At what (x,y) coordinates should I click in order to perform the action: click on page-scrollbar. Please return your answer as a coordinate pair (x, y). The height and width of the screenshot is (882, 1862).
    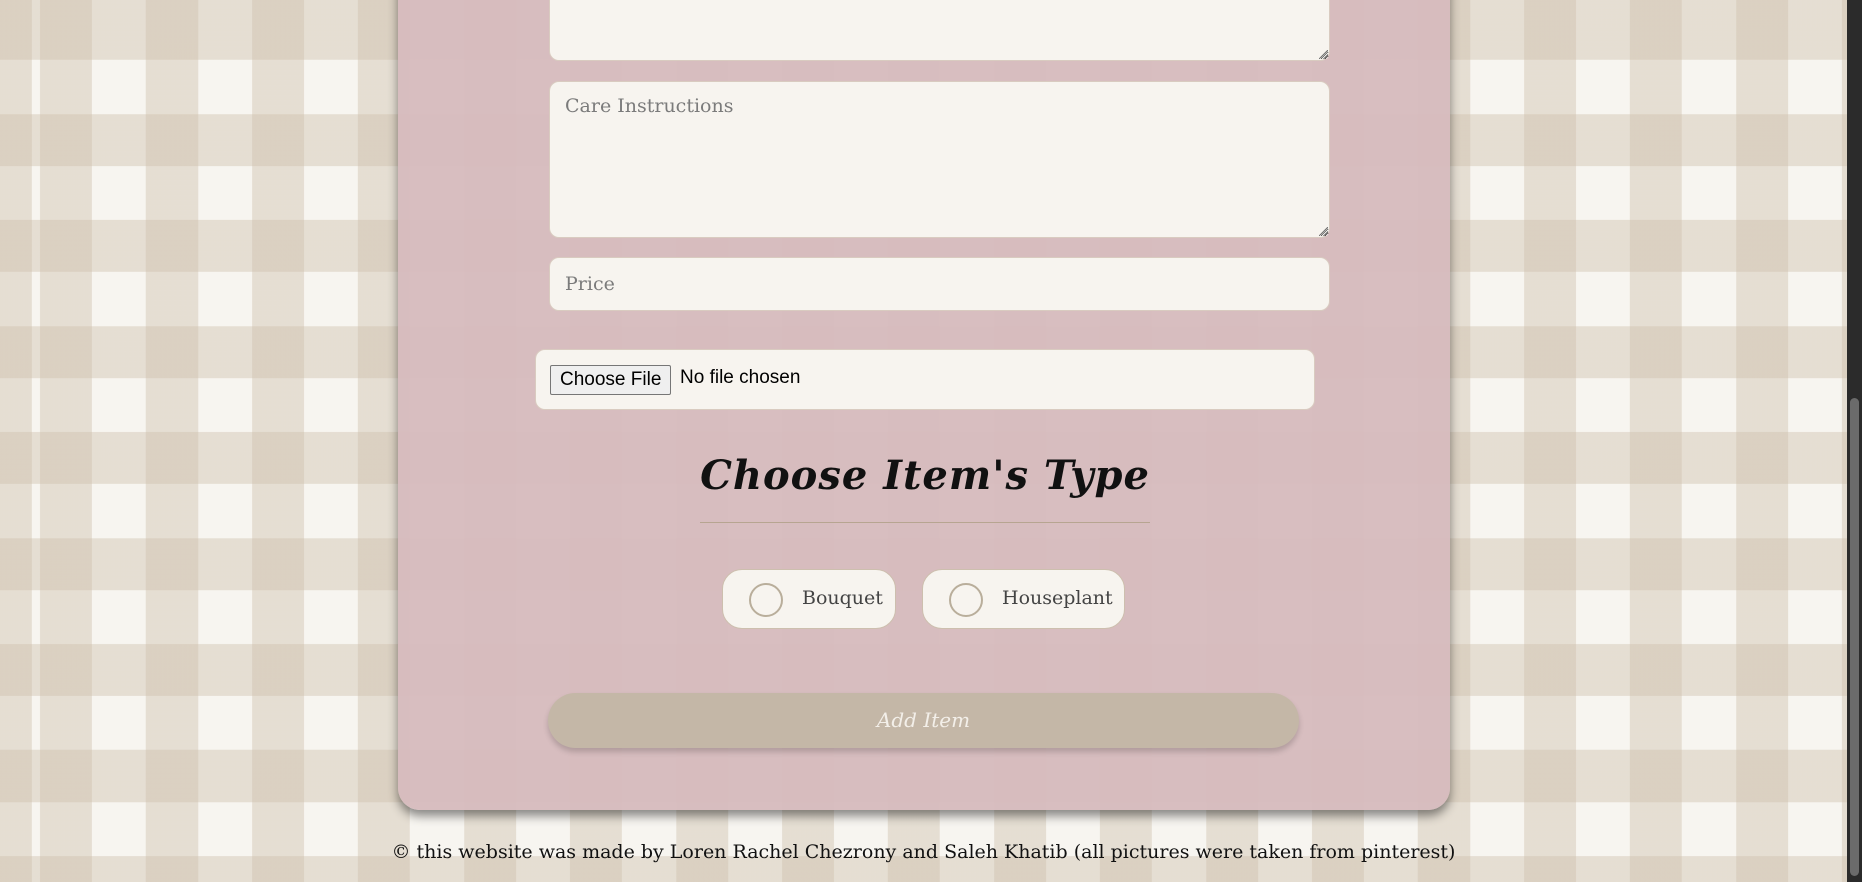
    Looking at the image, I should click on (1854, 441).